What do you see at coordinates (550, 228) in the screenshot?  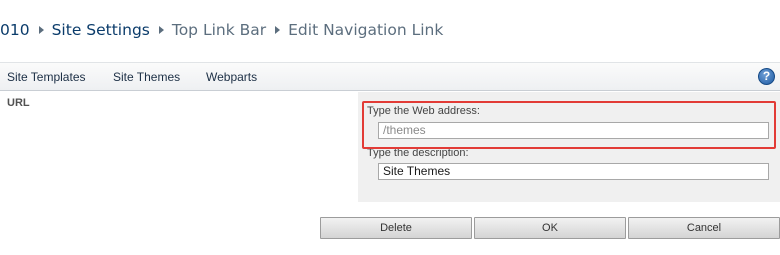 I see `ok-button: OK` at bounding box center [550, 228].